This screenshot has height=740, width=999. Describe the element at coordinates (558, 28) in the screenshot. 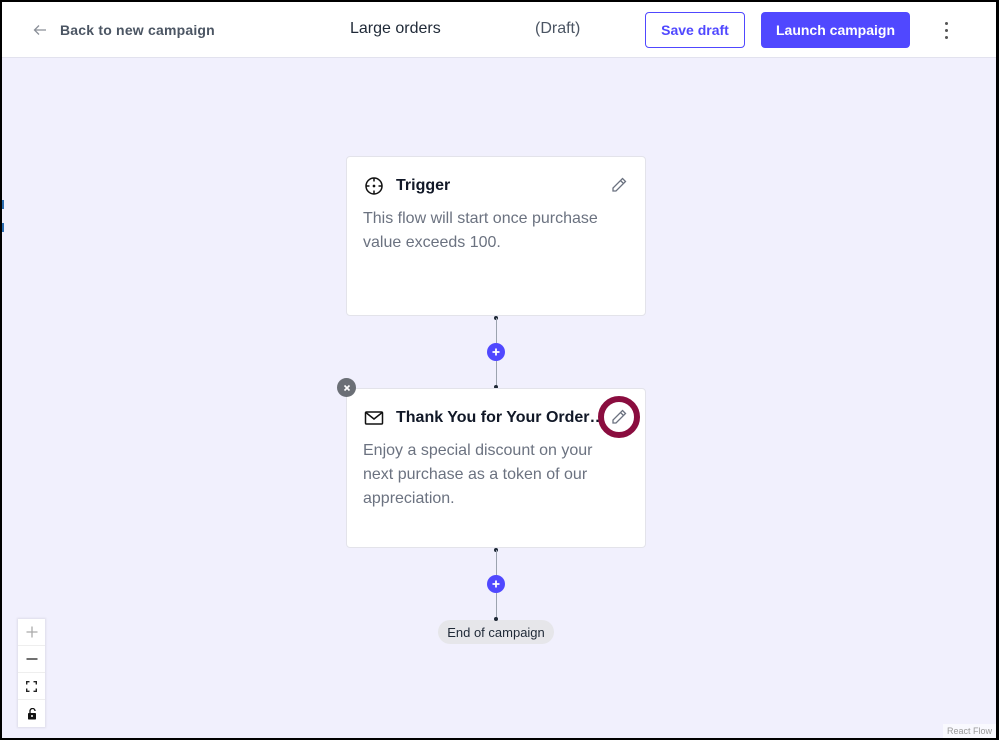

I see `campaign-status: (Draft)` at that location.